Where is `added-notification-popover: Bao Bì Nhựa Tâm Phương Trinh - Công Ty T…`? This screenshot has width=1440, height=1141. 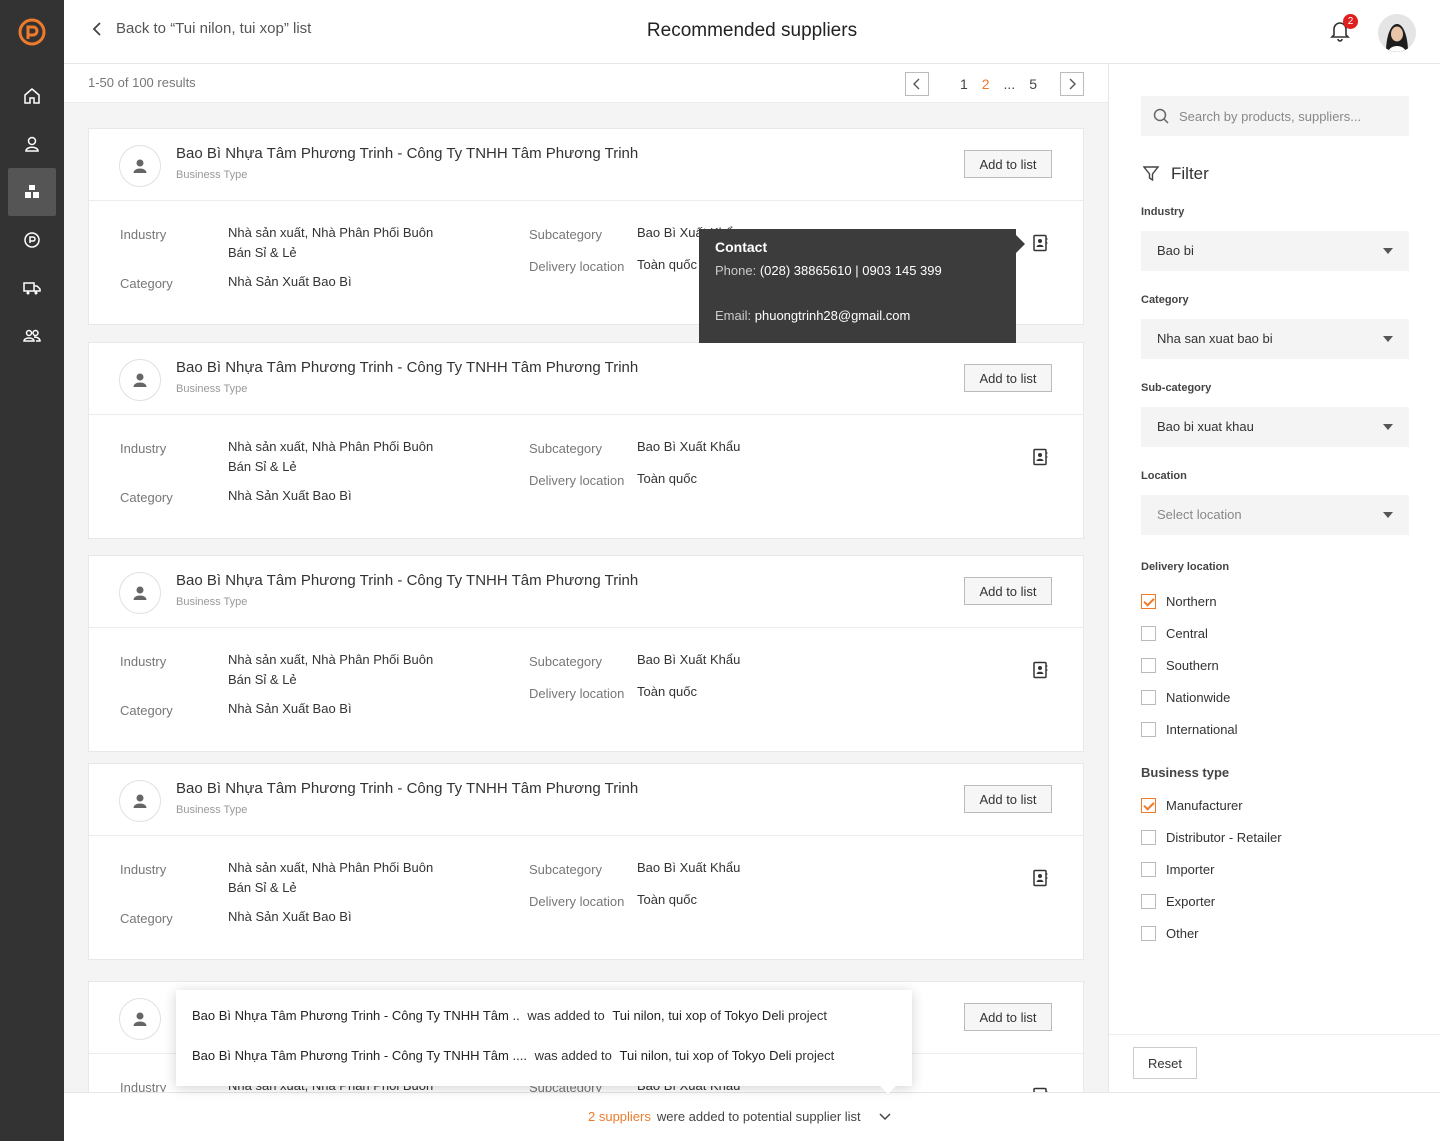
added-notification-popover: Bao Bì Nhựa Tâm Phương Trinh - Công Ty T… is located at coordinates (544, 1042).